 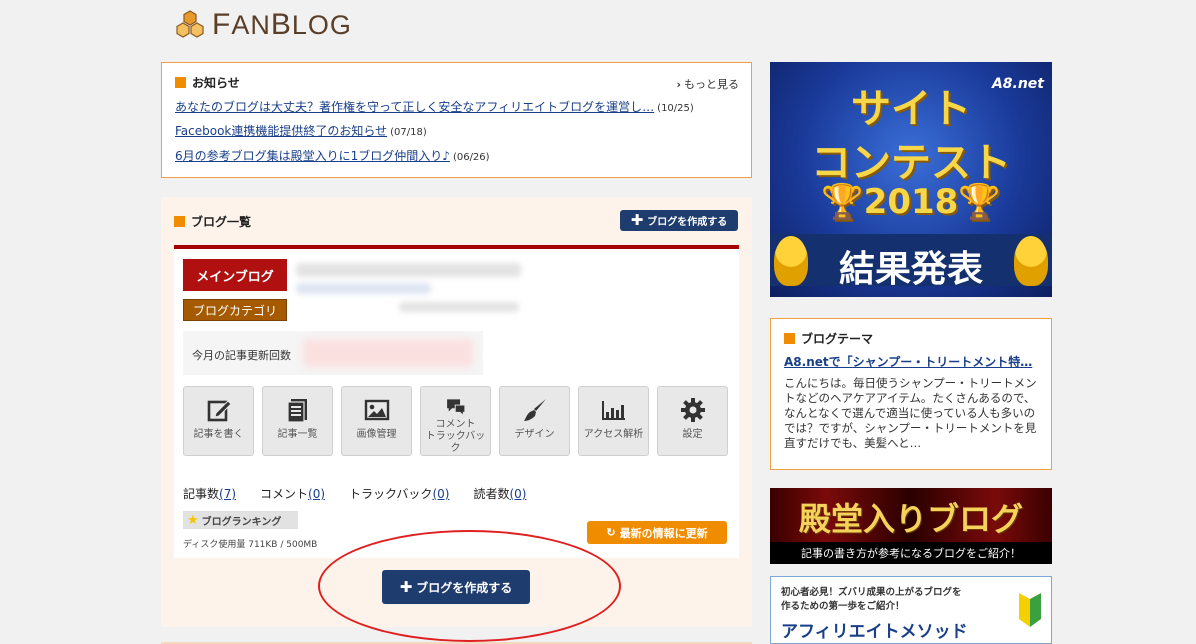 What do you see at coordinates (219, 411) in the screenshot?
I see `edit-icon` at bounding box center [219, 411].